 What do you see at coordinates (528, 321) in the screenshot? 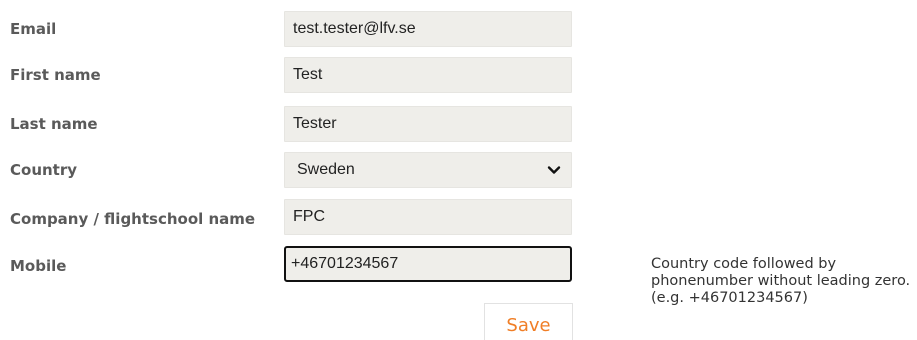
I see `save-button: Save` at bounding box center [528, 321].